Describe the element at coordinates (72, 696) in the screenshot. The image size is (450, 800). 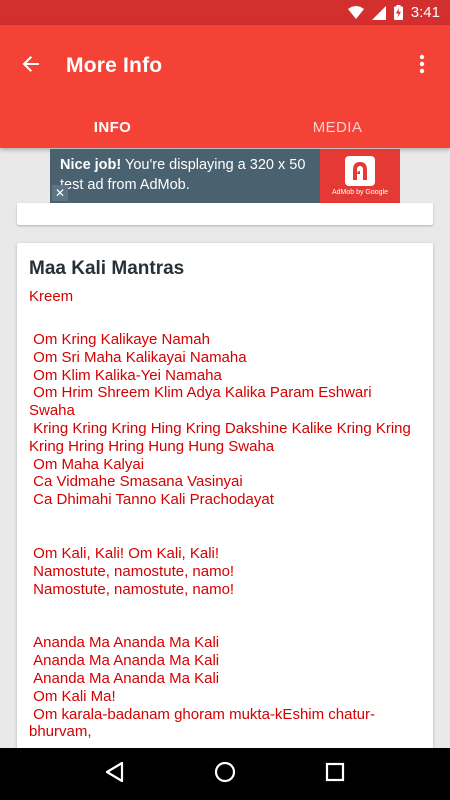
I see `mantra-line: Om Kali Ma!` at that location.